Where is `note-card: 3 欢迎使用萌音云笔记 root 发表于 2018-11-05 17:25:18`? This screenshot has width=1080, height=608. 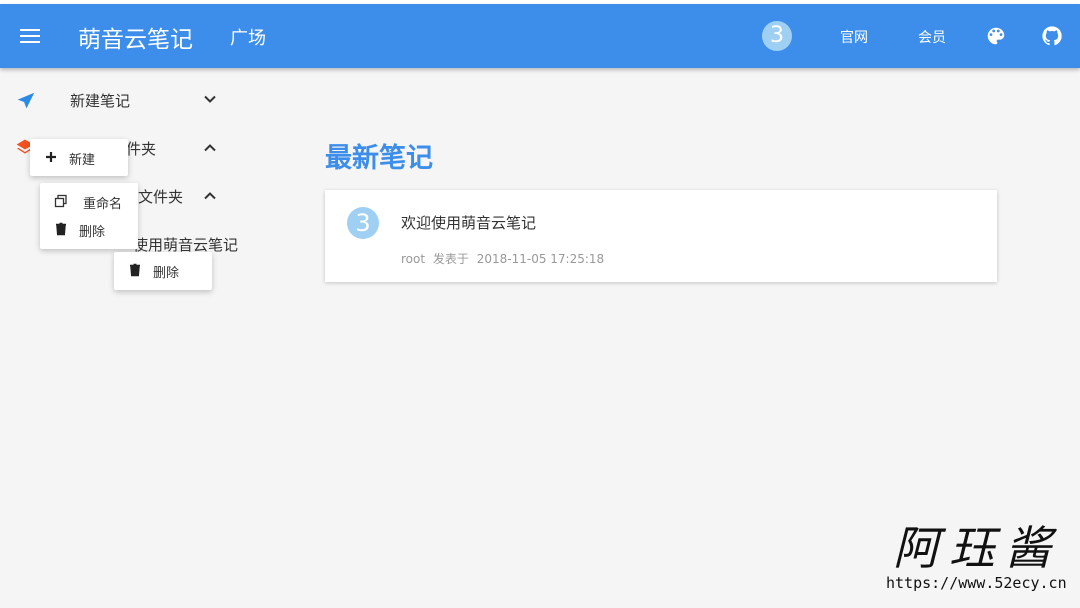
note-card: 3 欢迎使用萌音云笔记 root 发表于 2018-11-05 17:25:18 is located at coordinates (661, 236).